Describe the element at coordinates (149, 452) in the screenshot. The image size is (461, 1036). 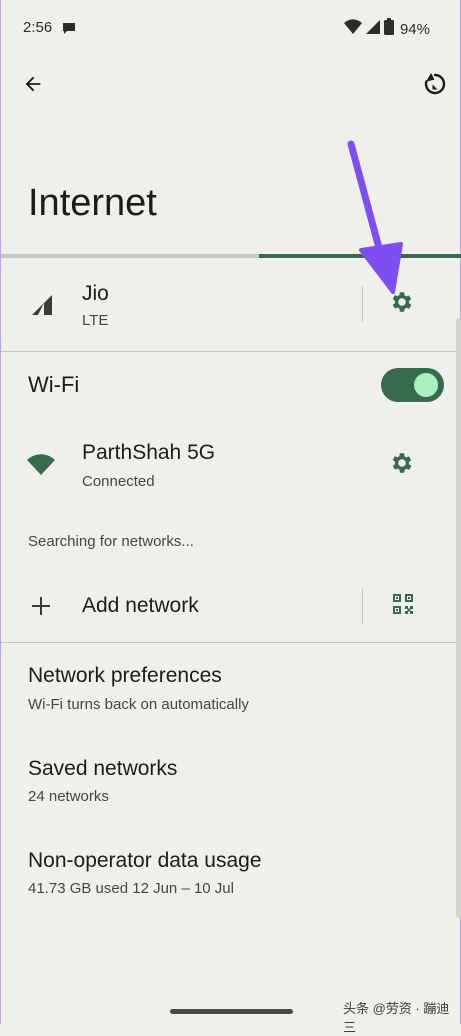
I see `network-name: ParthShah 5G` at that location.